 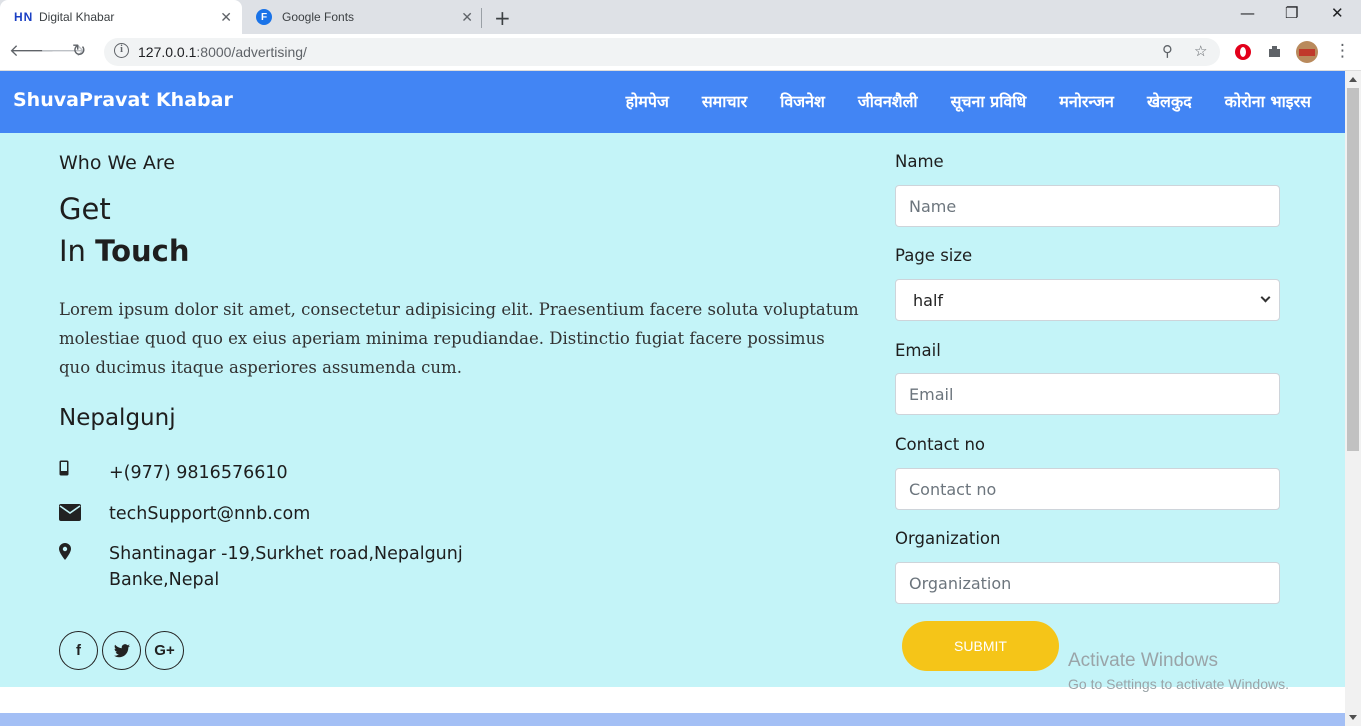 I want to click on site-brand: ShuvaPravat Khabar, so click(x=123, y=100).